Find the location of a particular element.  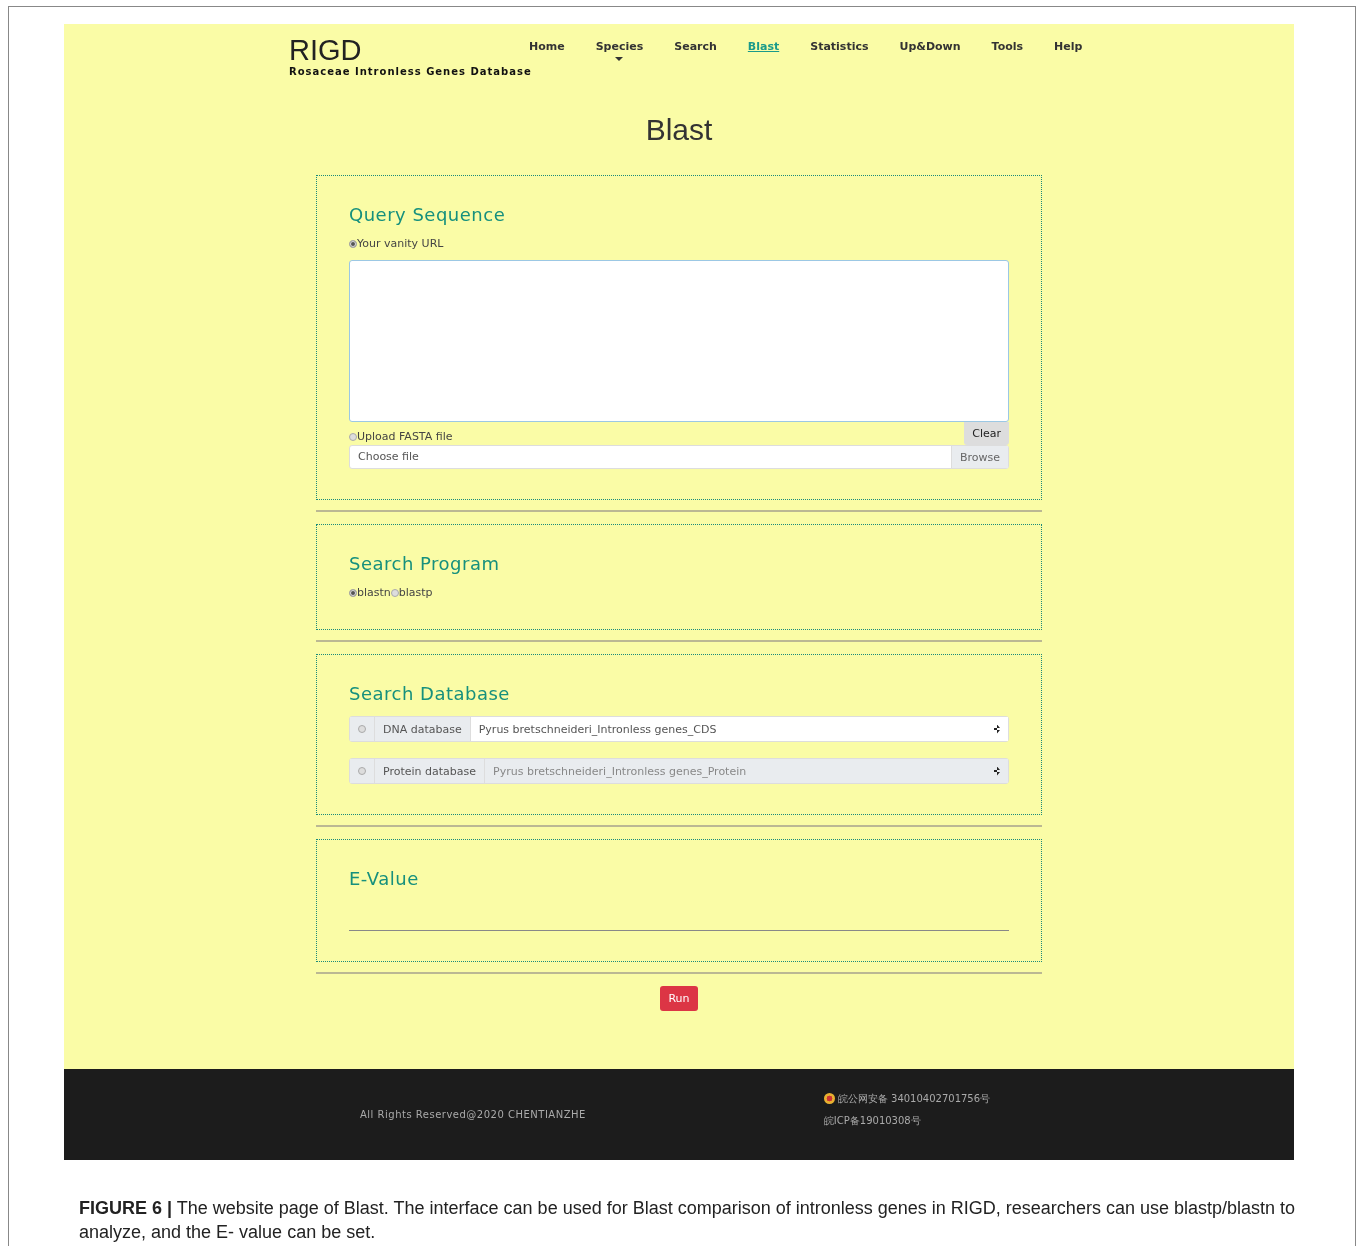

option-label: blastp is located at coordinates (415, 592).